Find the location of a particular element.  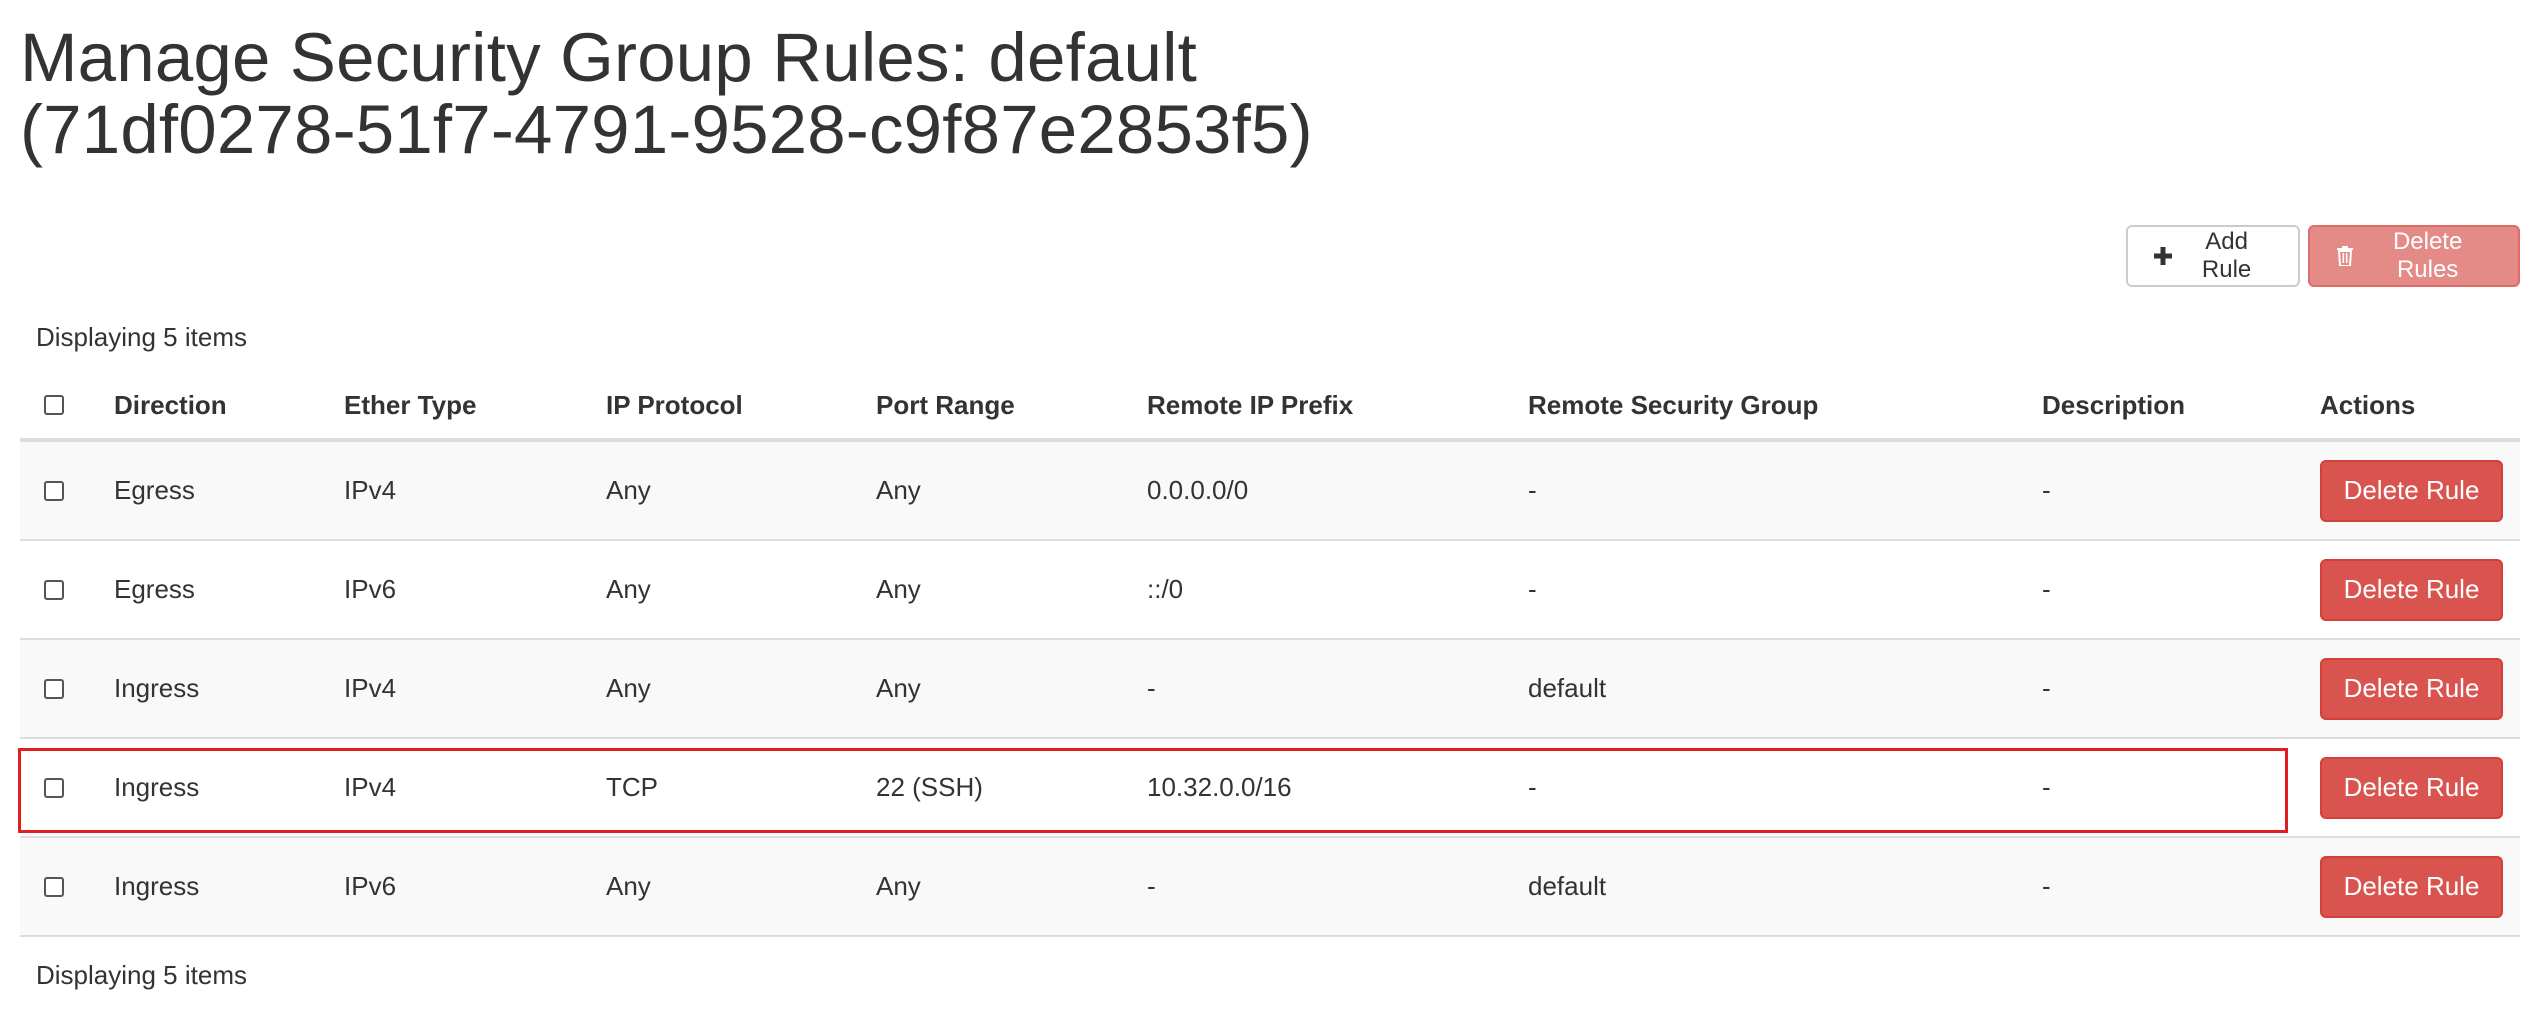

header-select-cell is located at coordinates (54, 405).